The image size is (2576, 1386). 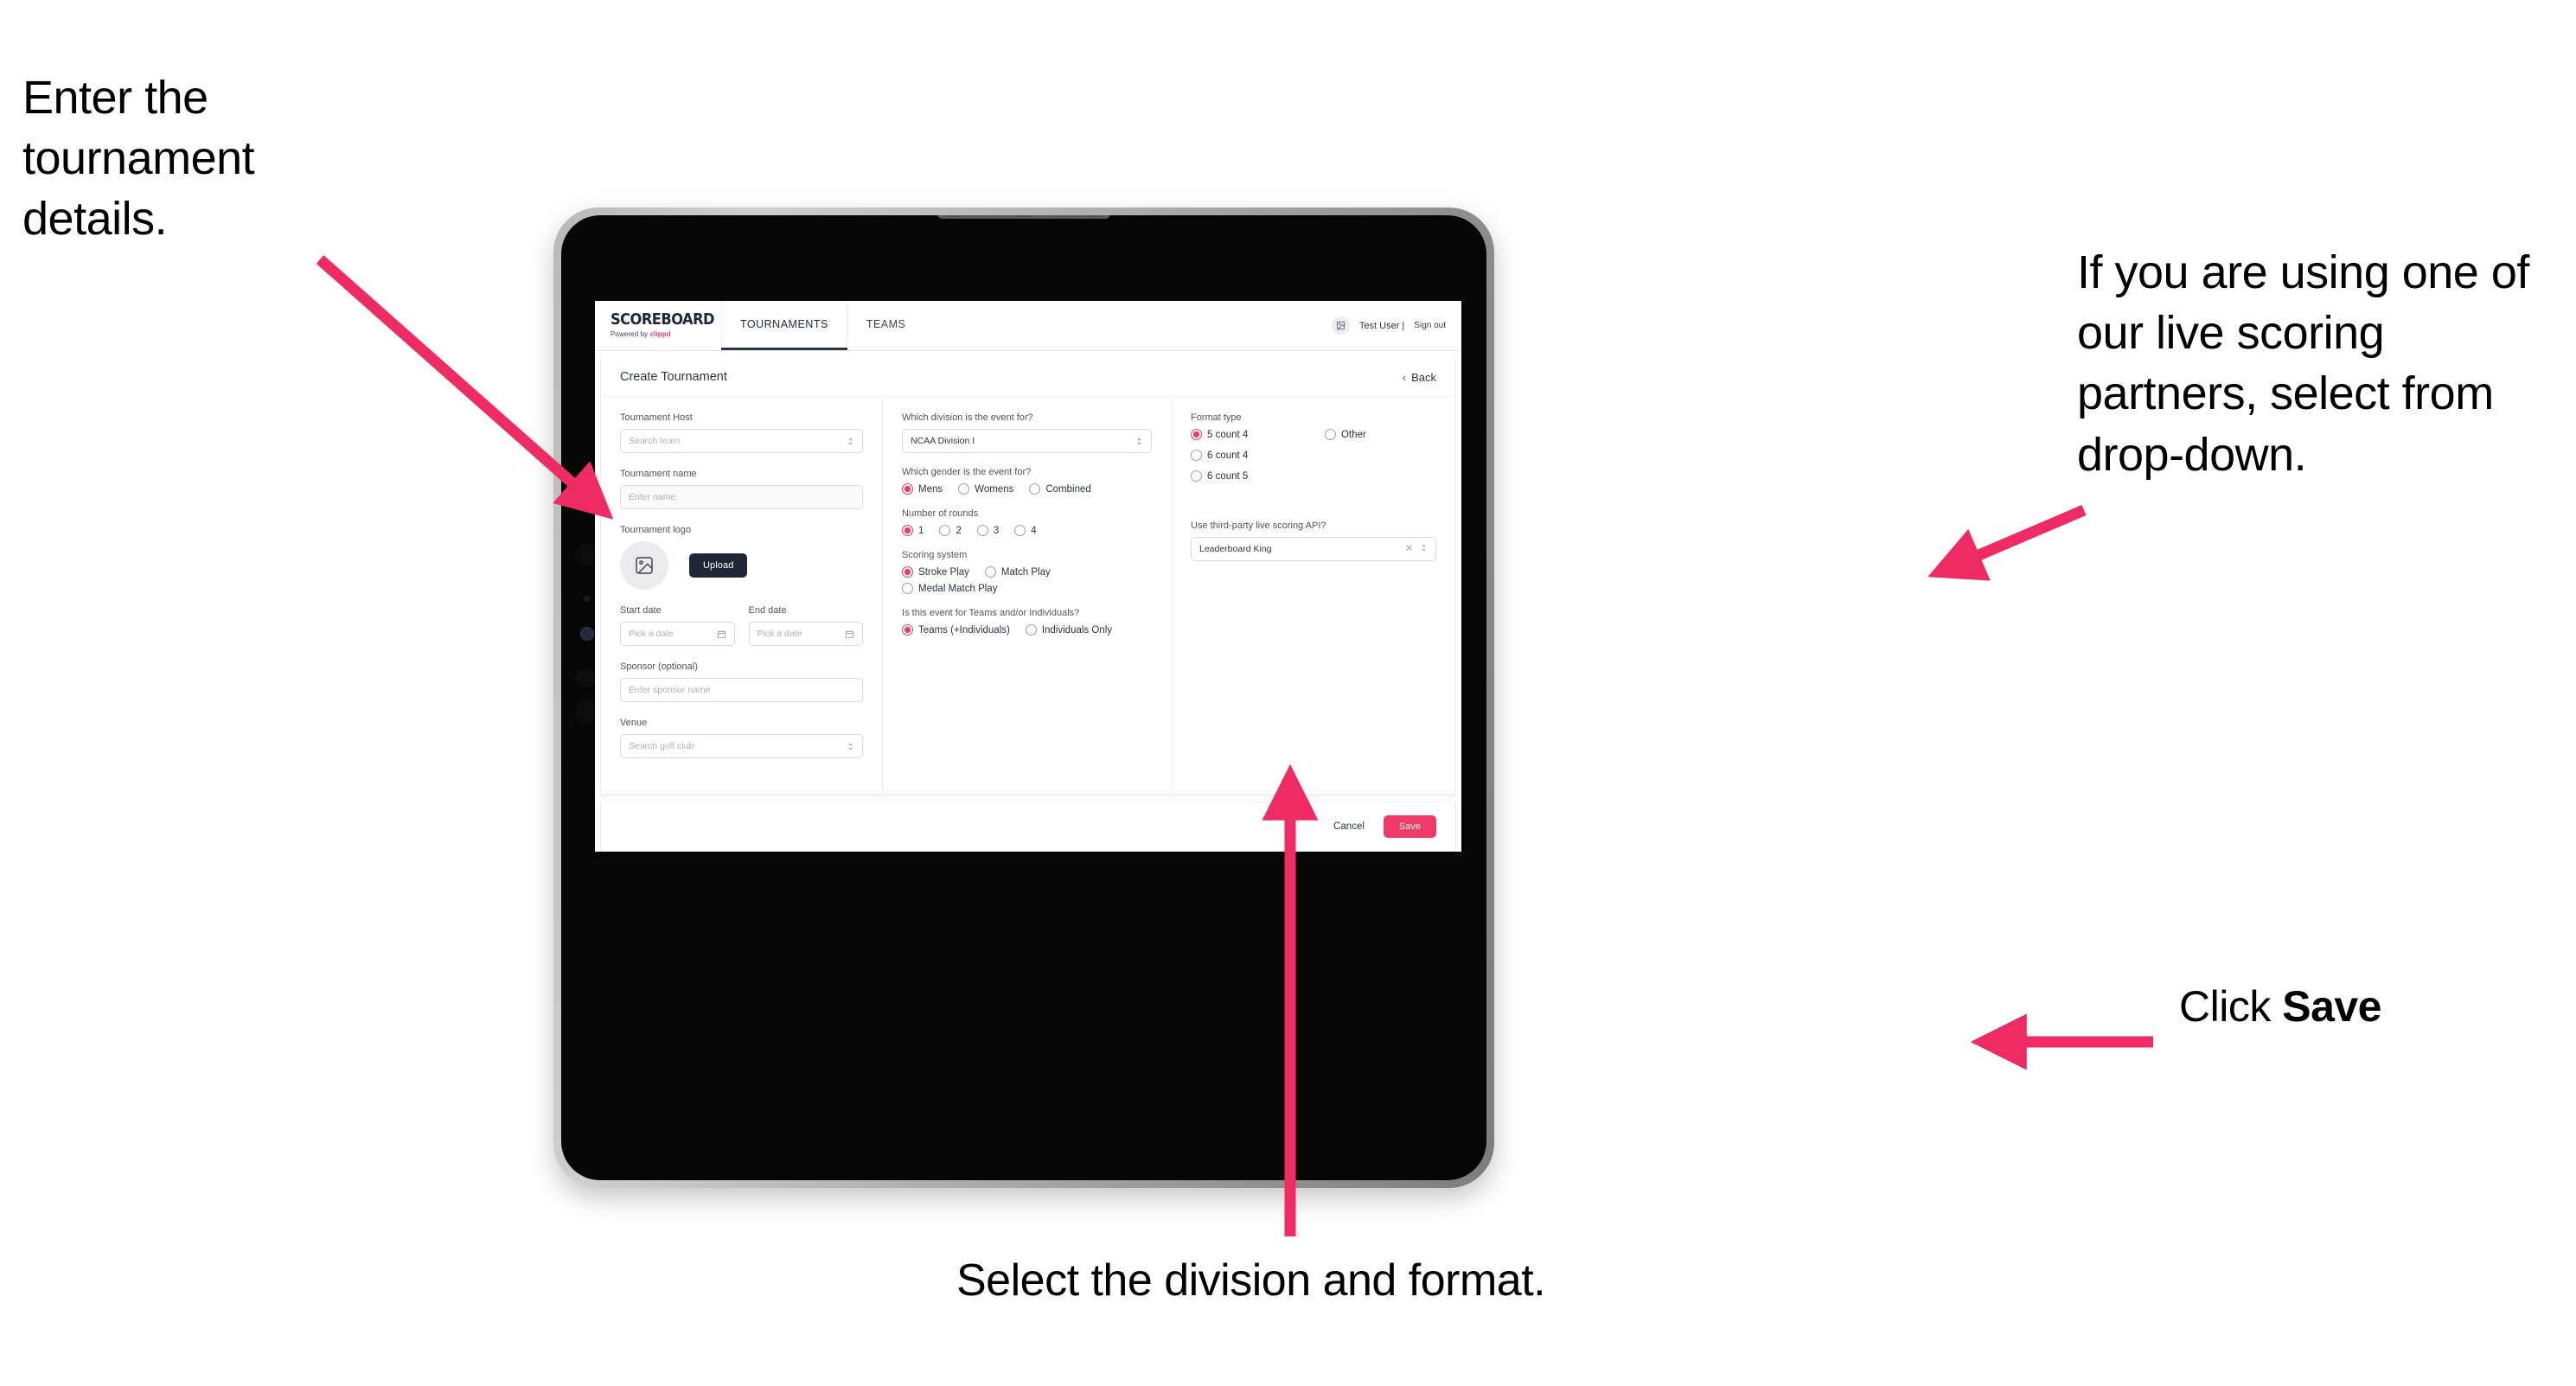 What do you see at coordinates (958, 588) in the screenshot?
I see `scoring-option-medal-match-play-label: Medal Match Play` at bounding box center [958, 588].